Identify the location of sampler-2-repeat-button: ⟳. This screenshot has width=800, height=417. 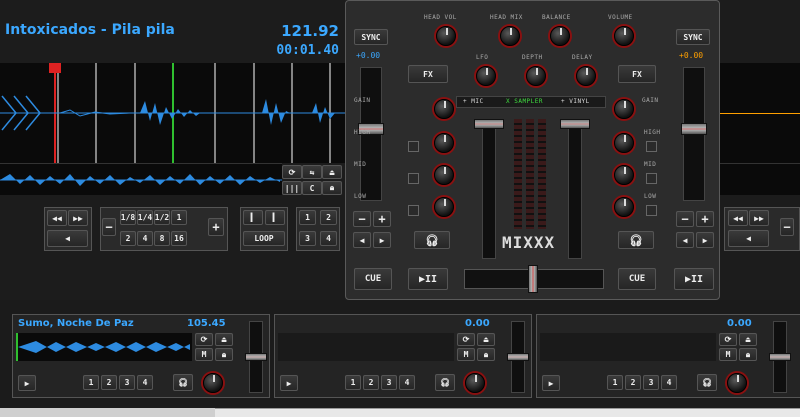
(466, 339).